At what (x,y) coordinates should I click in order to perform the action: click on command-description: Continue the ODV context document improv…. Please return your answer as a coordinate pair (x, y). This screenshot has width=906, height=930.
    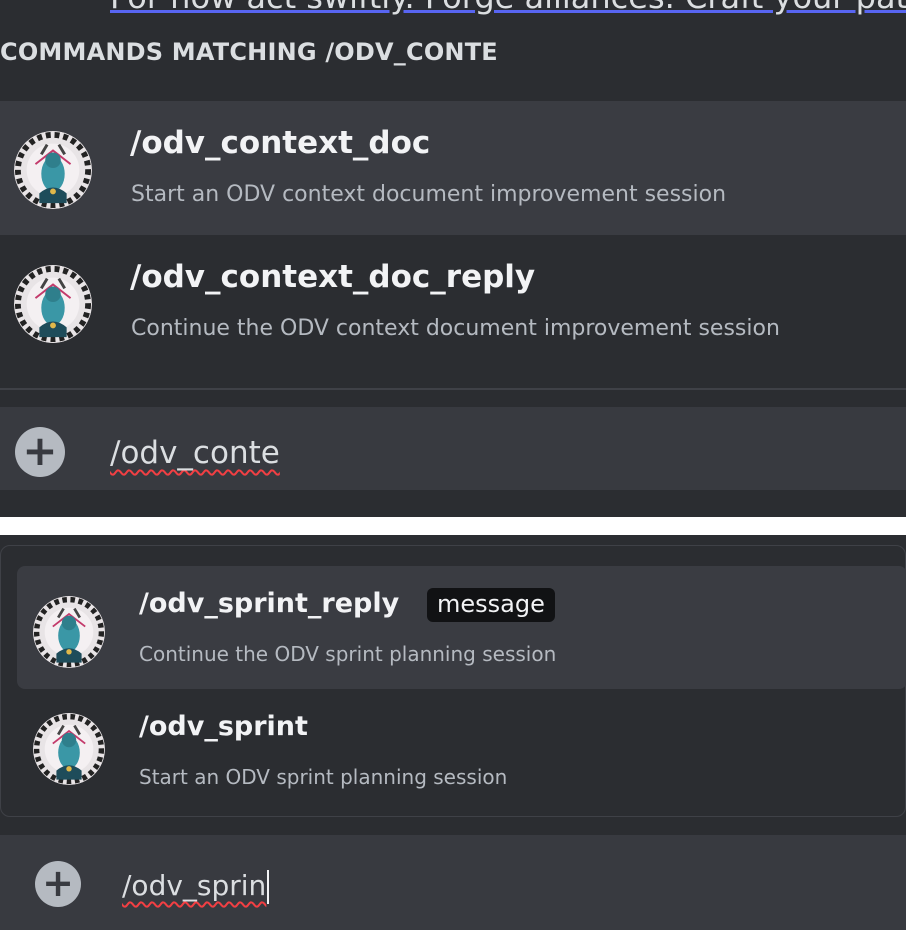
    Looking at the image, I should click on (455, 328).